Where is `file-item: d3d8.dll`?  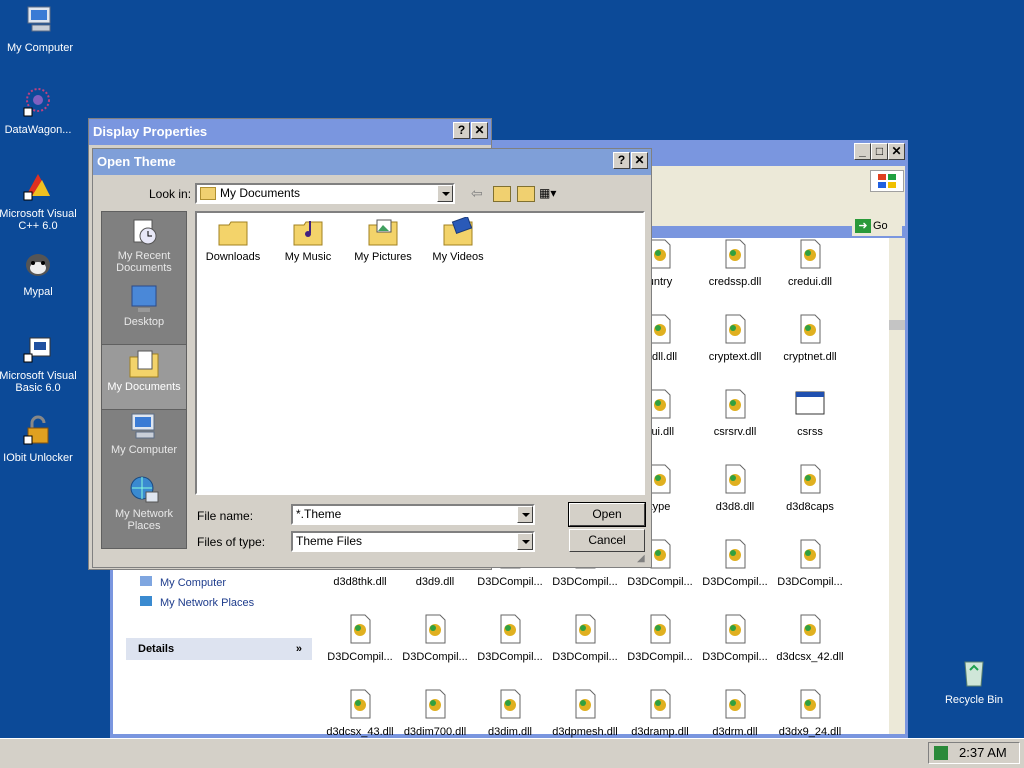
file-item: d3d8.dll is located at coordinates (735, 488).